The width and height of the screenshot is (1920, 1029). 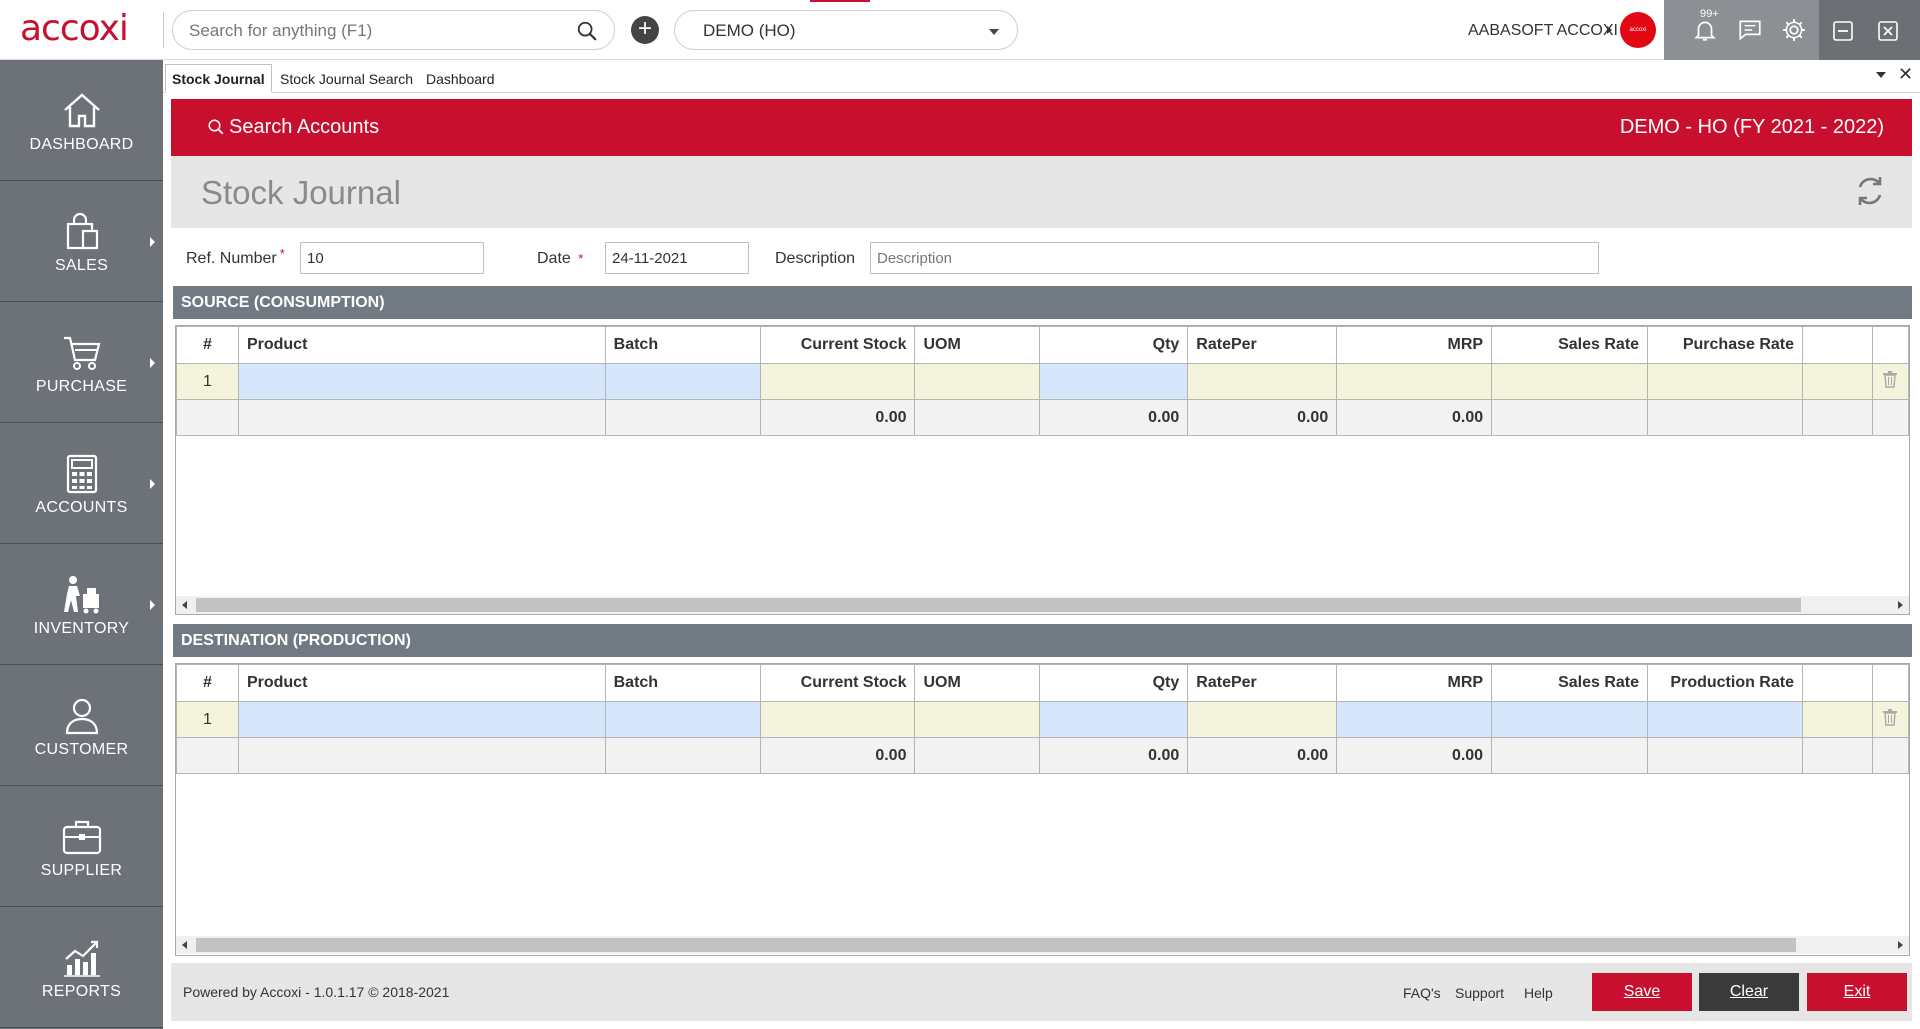 I want to click on exit-button: Exit, so click(x=1857, y=992).